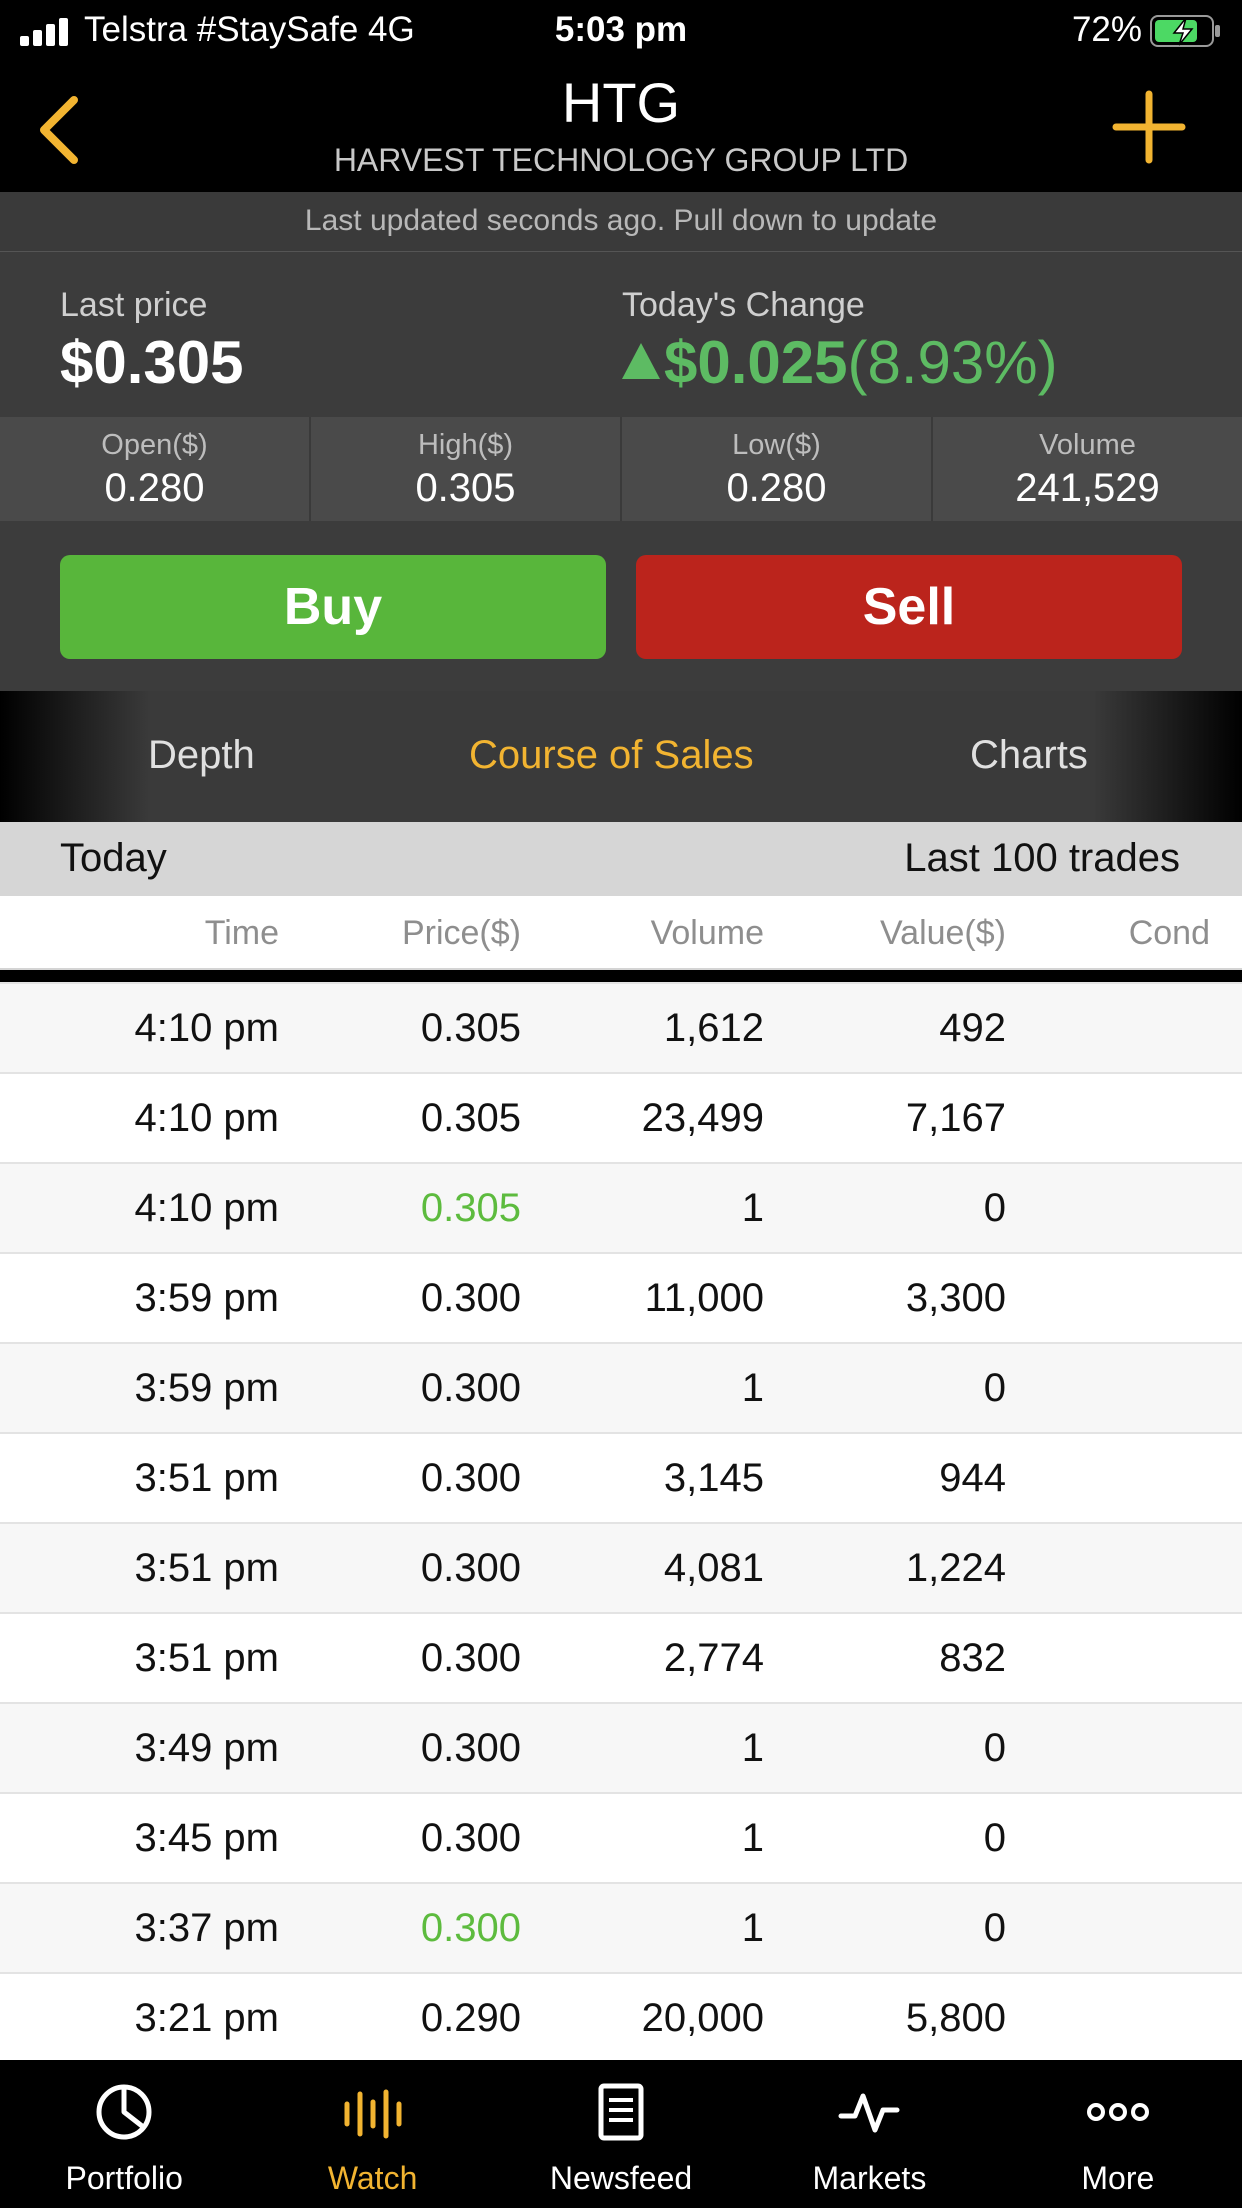 The height and width of the screenshot is (2208, 1242). What do you see at coordinates (972, 1478) in the screenshot?
I see `cell-value: 944` at bounding box center [972, 1478].